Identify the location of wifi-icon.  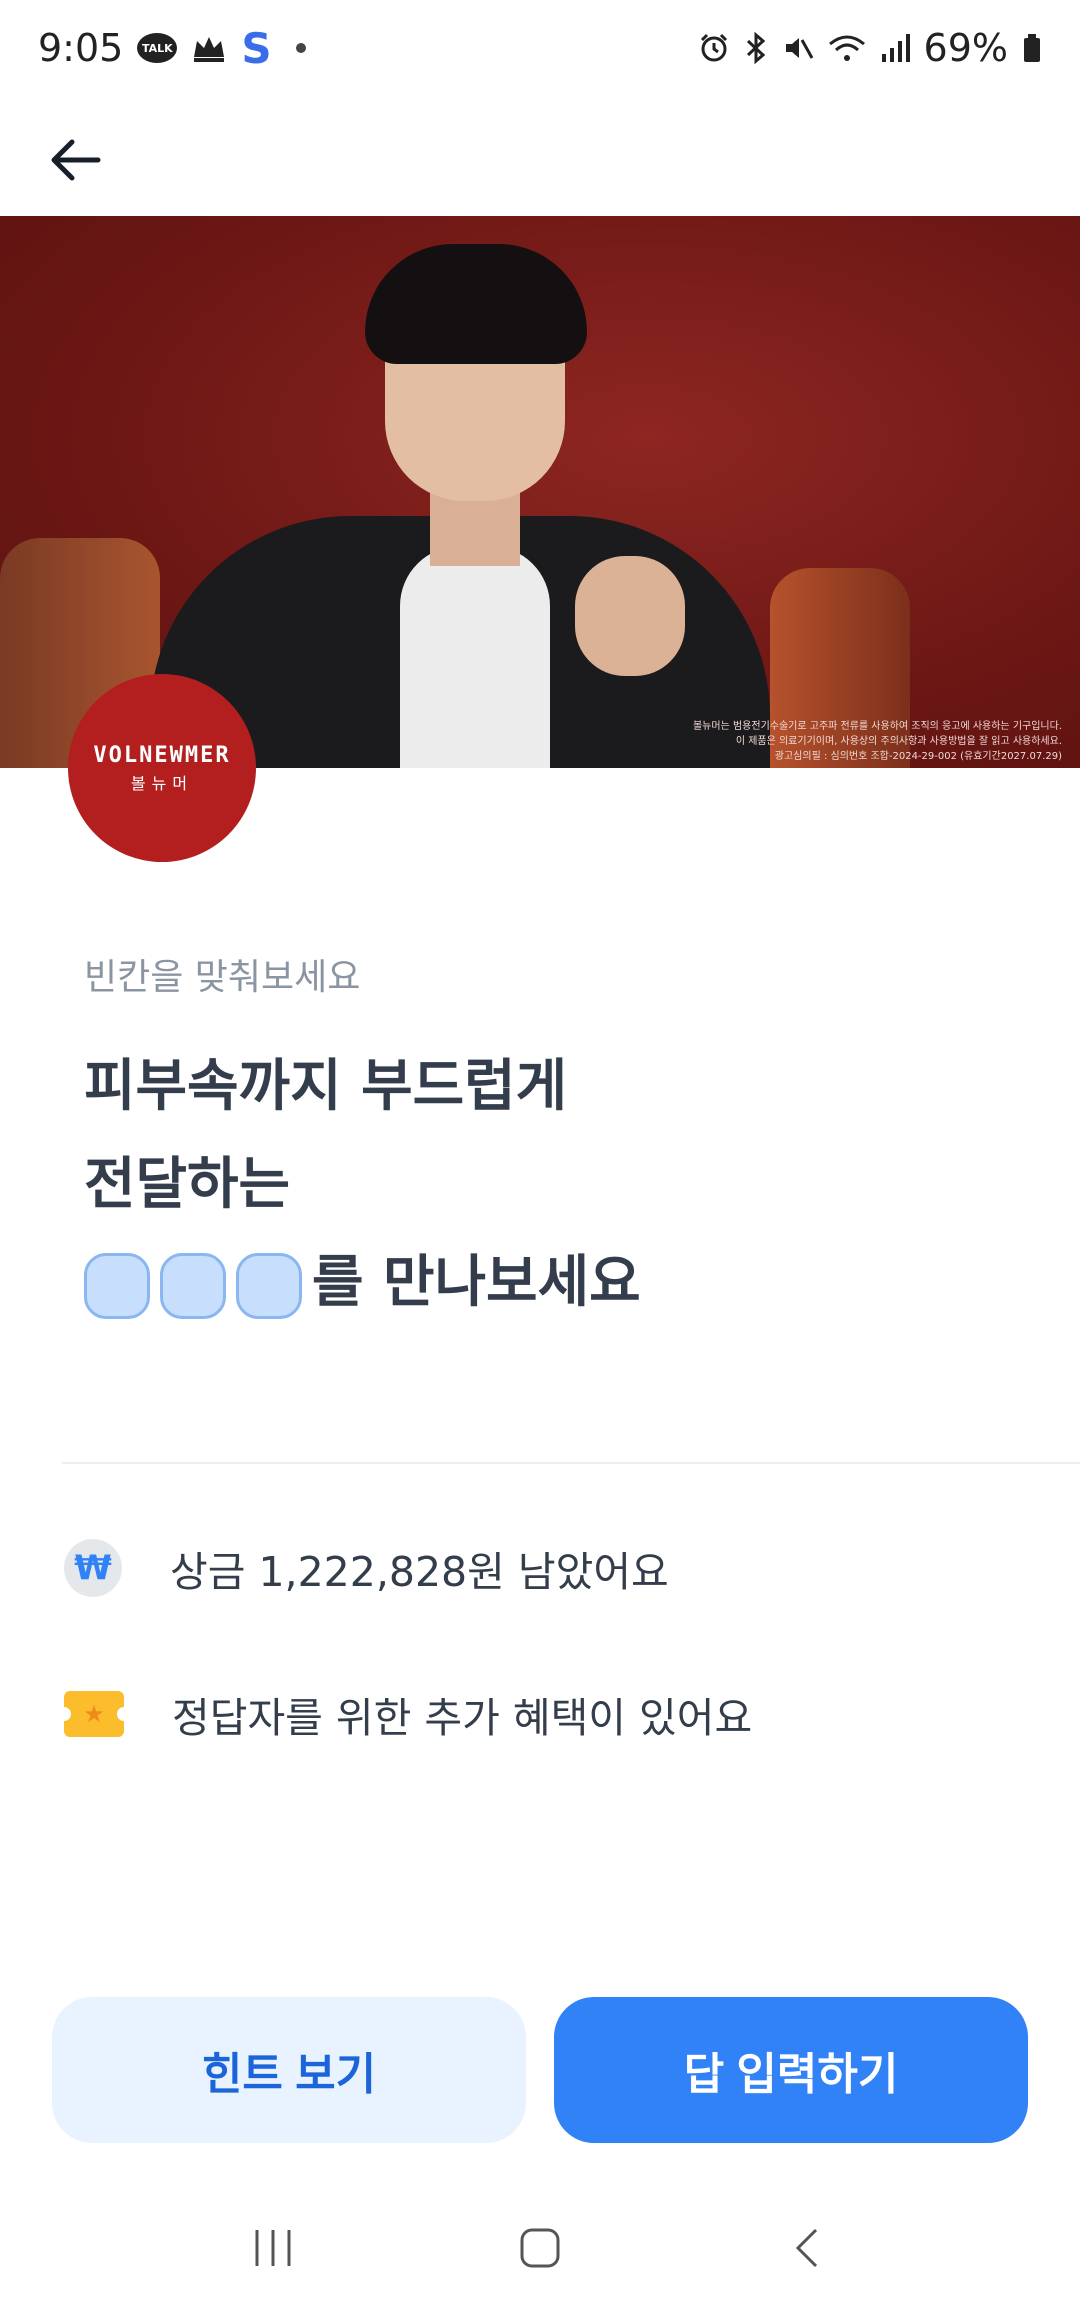
(847, 48).